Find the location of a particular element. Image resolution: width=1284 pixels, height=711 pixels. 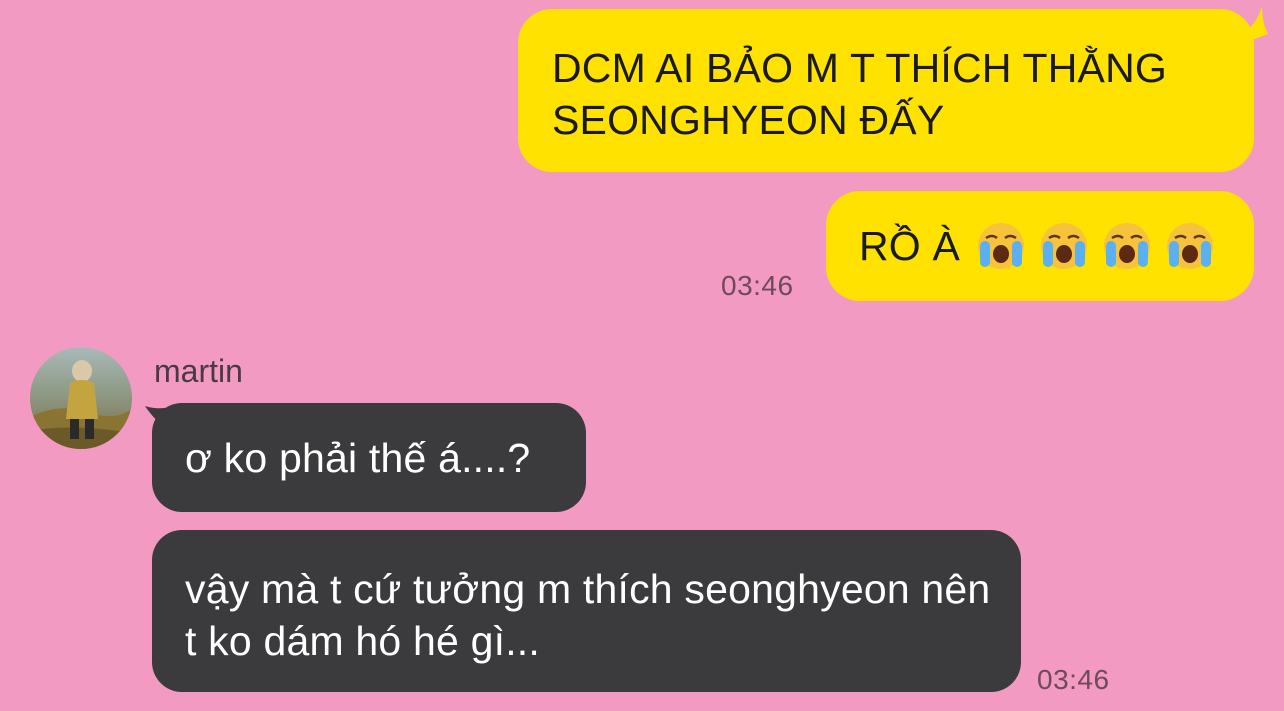

sender-name: martin is located at coordinates (198, 371).